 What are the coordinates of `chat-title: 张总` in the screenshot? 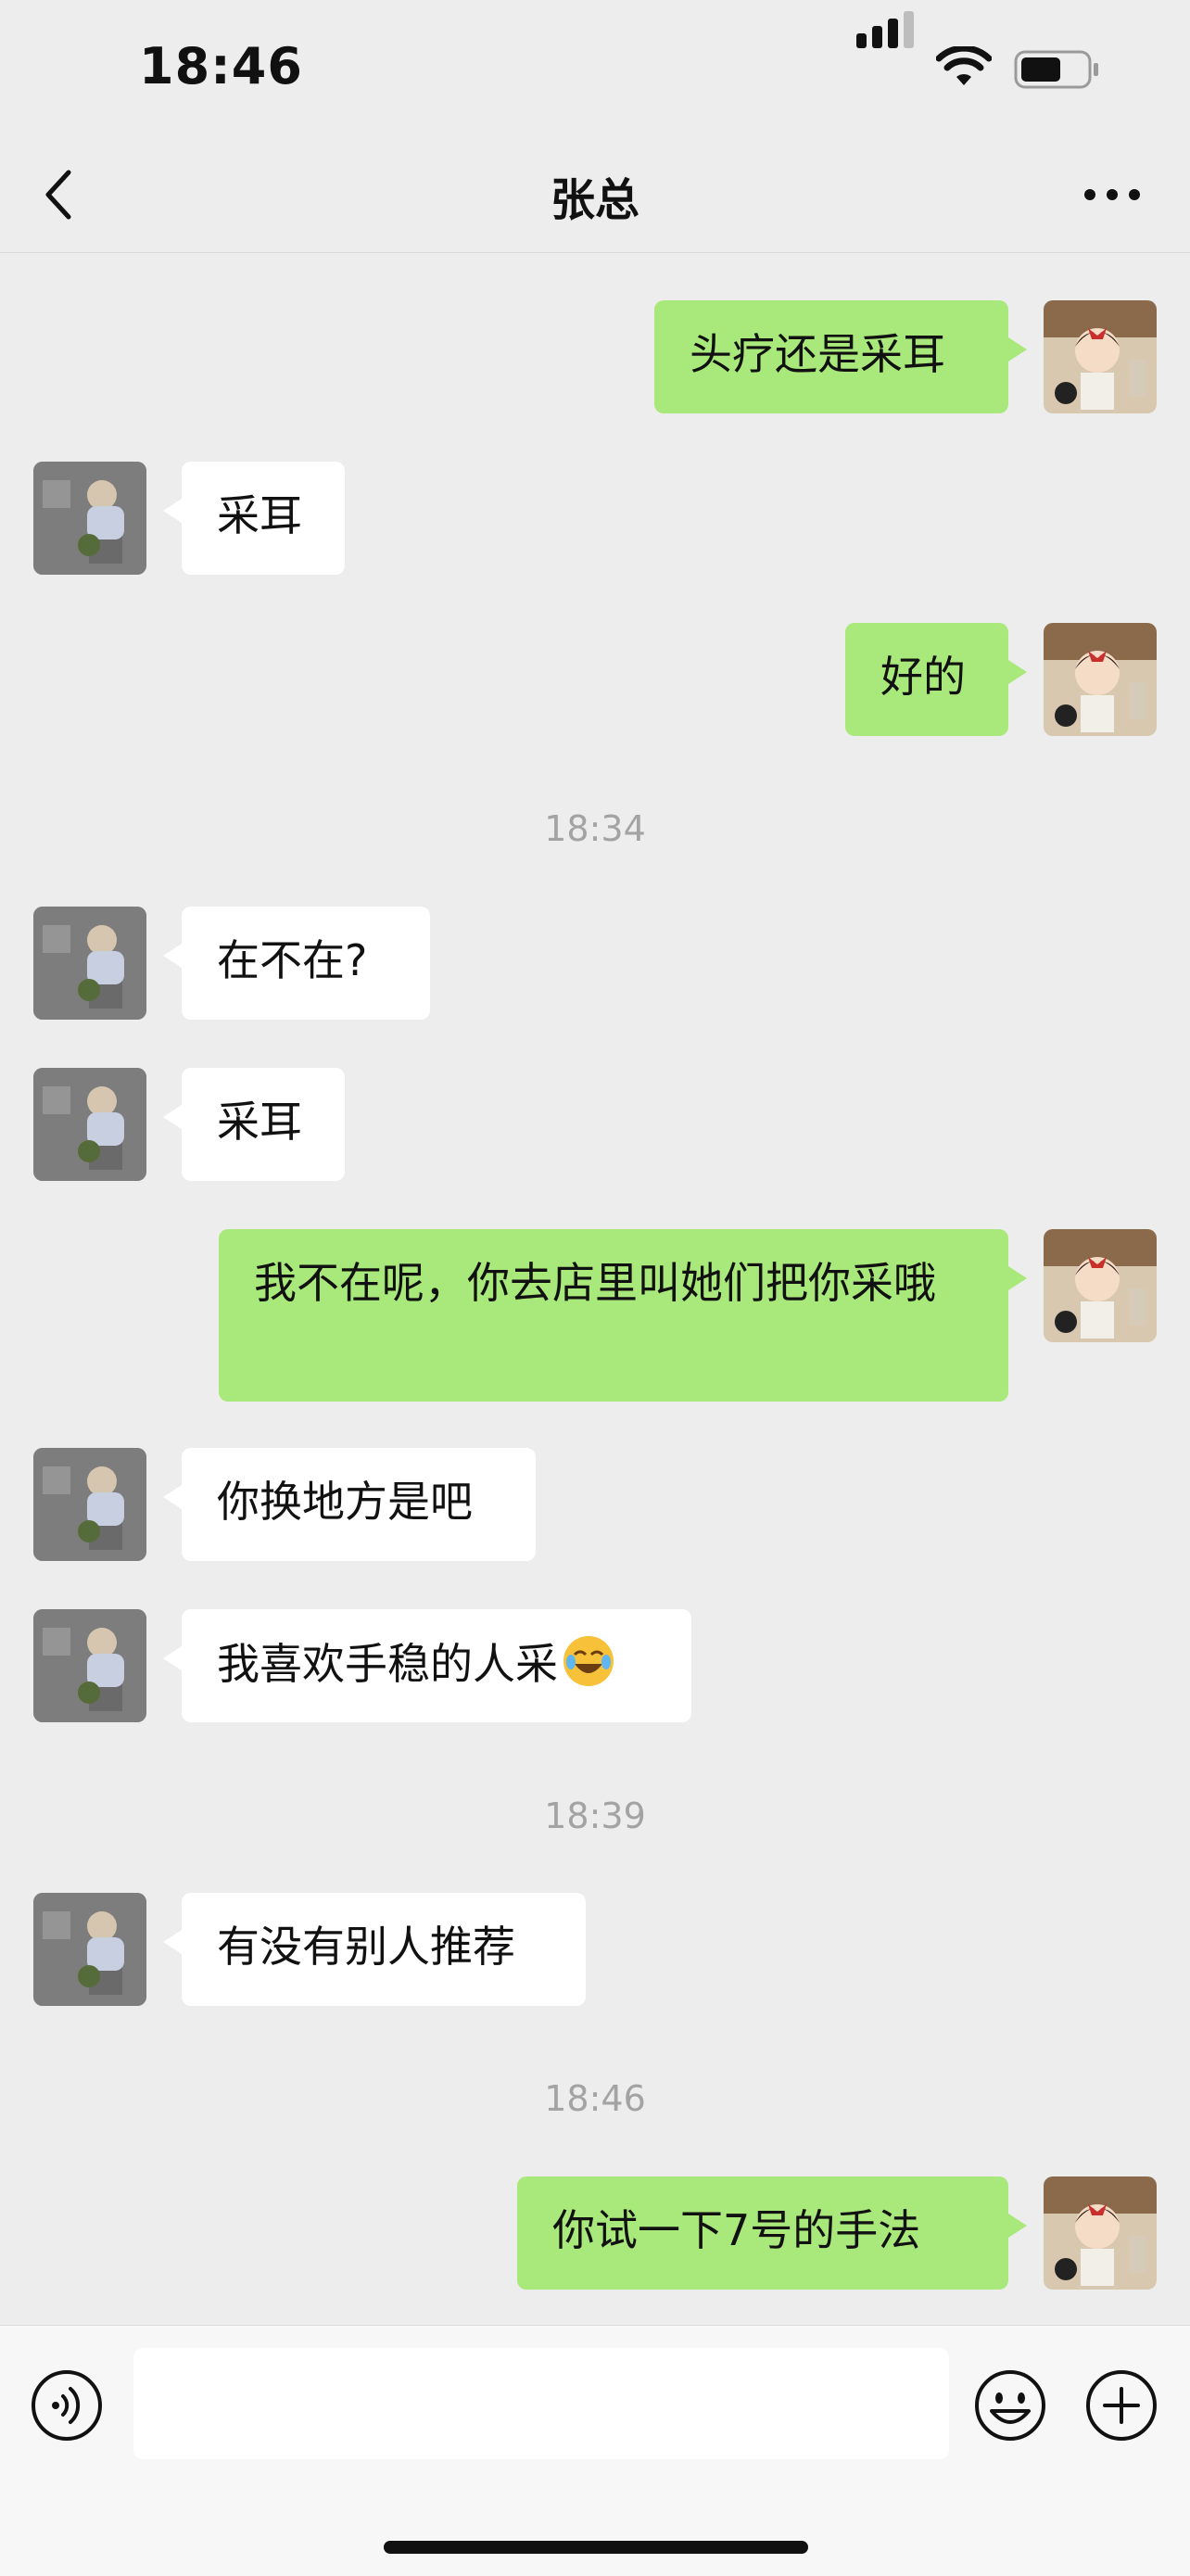 It's located at (594, 200).